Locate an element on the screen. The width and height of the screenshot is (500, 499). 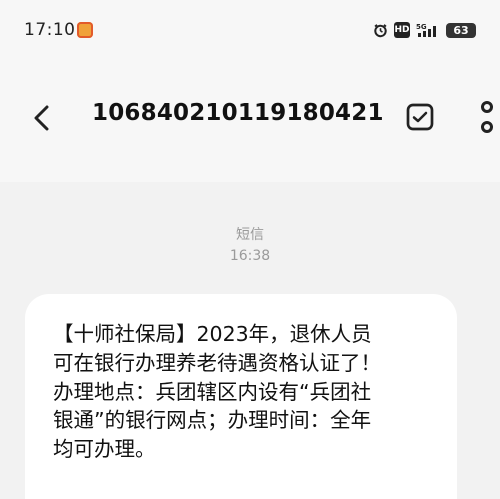
back-arrow-icon is located at coordinates (41, 118).